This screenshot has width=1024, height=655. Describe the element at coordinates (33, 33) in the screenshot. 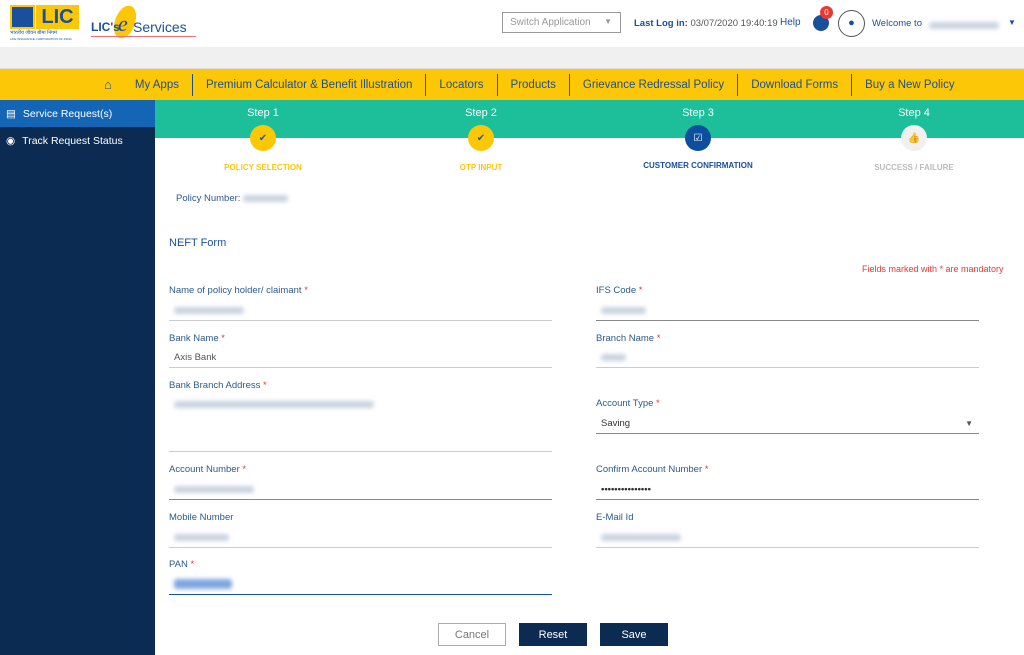

I see `logo-sub: भारतीय जीवन बीमा निगम` at that location.